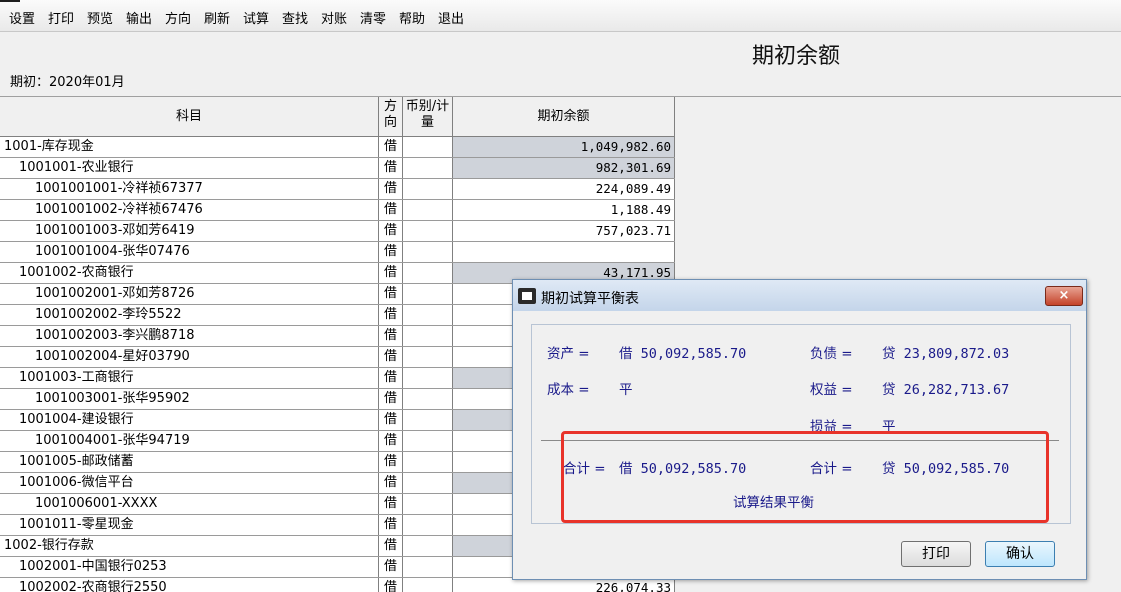 The width and height of the screenshot is (1121, 592). What do you see at coordinates (189, 294) in the screenshot?
I see `subject-cell: 1001002001-邓如芳8726` at bounding box center [189, 294].